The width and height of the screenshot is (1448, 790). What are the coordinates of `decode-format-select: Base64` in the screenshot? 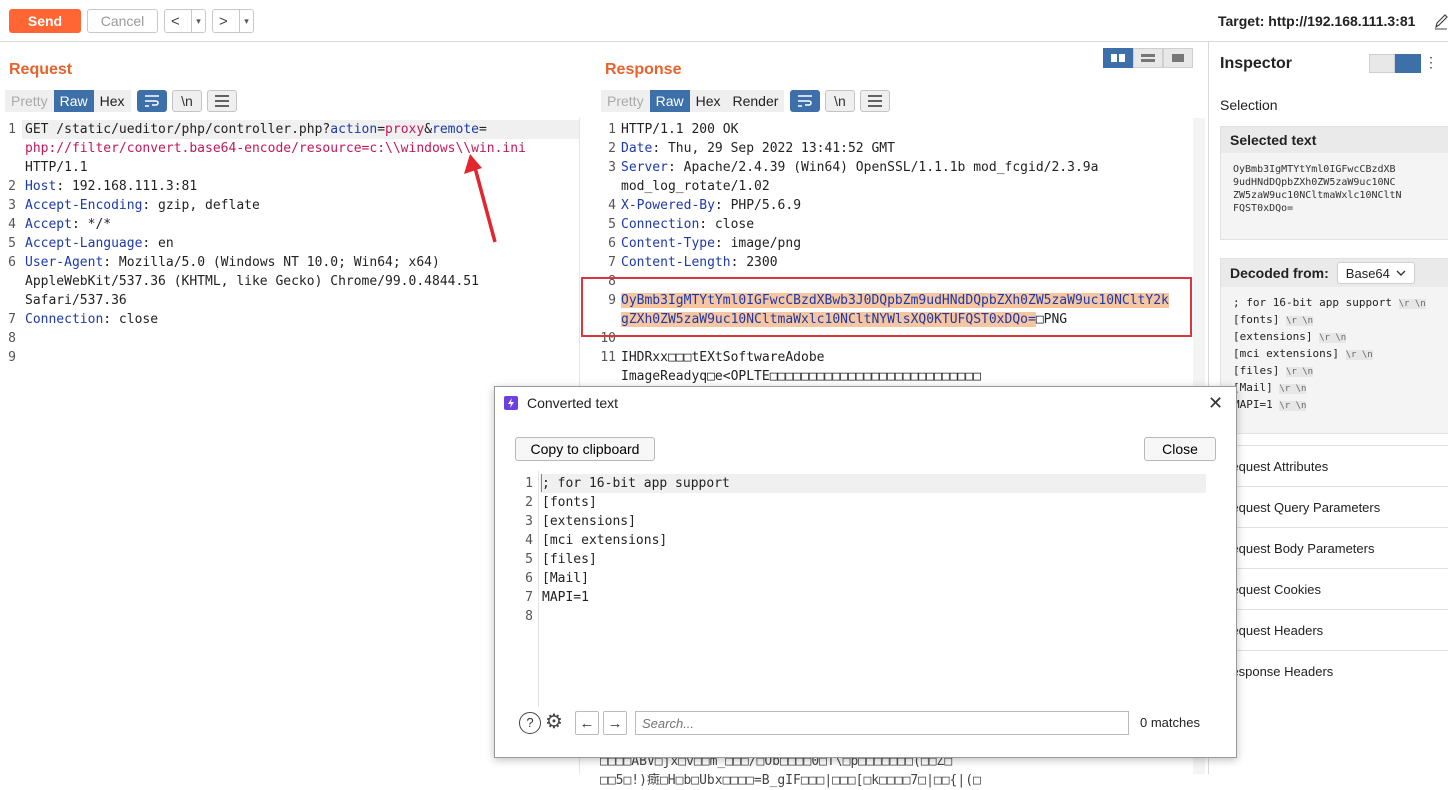 It's located at (1375, 273).